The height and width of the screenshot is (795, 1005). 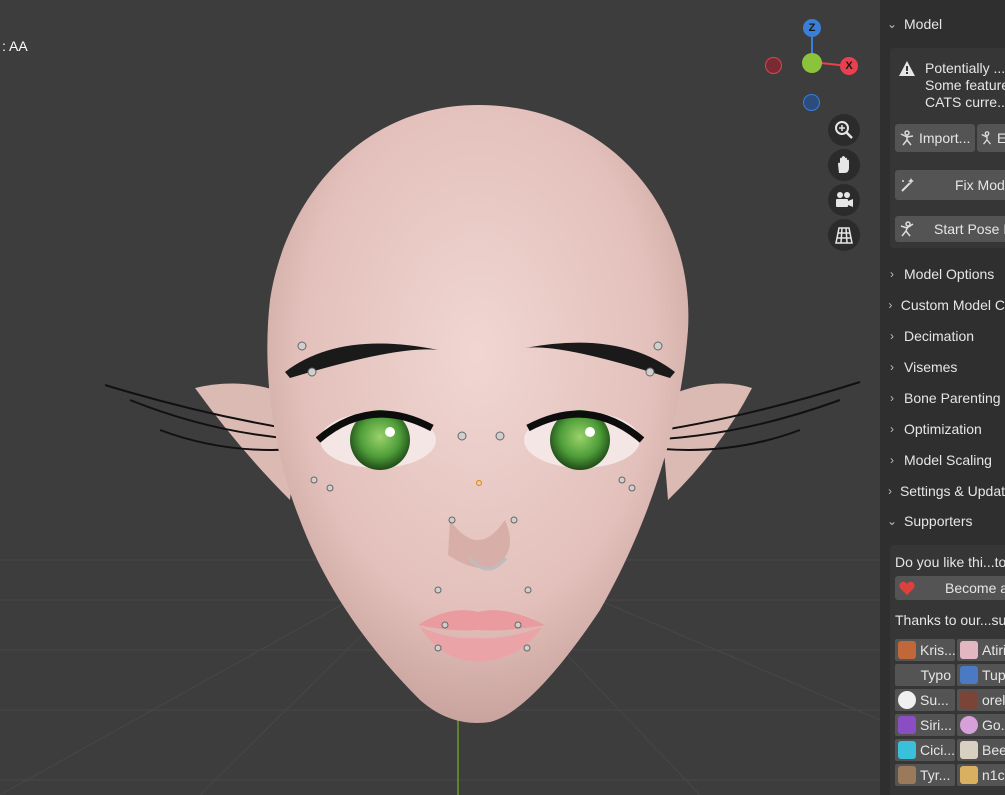 What do you see at coordinates (907, 229) in the screenshot?
I see `pose-icon` at bounding box center [907, 229].